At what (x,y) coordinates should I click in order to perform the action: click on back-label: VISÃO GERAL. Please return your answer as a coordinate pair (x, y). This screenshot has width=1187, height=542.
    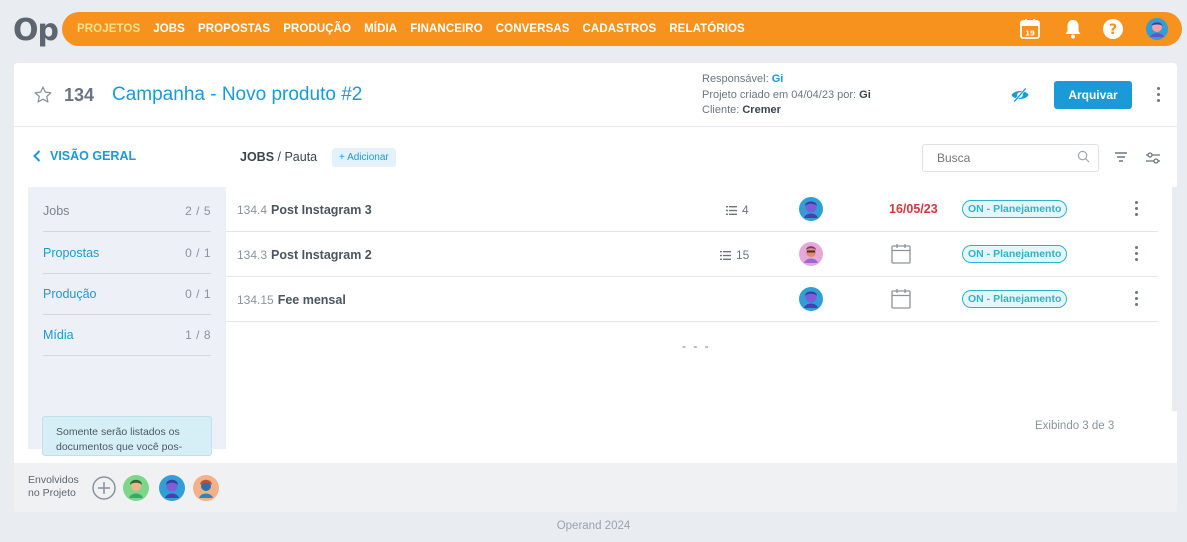
    Looking at the image, I should click on (93, 156).